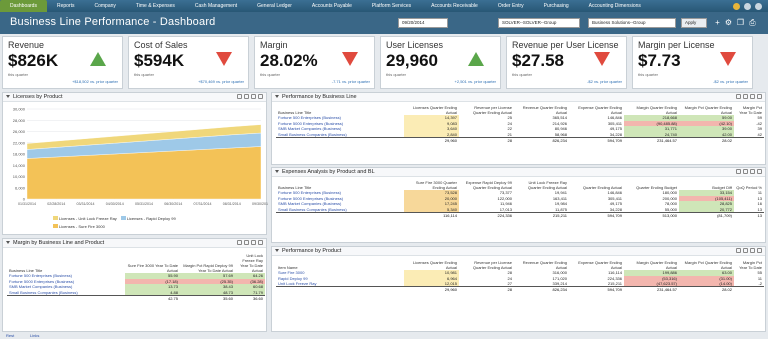 Image resolution: width=768 pixels, height=339 pixels. I want to click on gear-icon, so click(747, 6).